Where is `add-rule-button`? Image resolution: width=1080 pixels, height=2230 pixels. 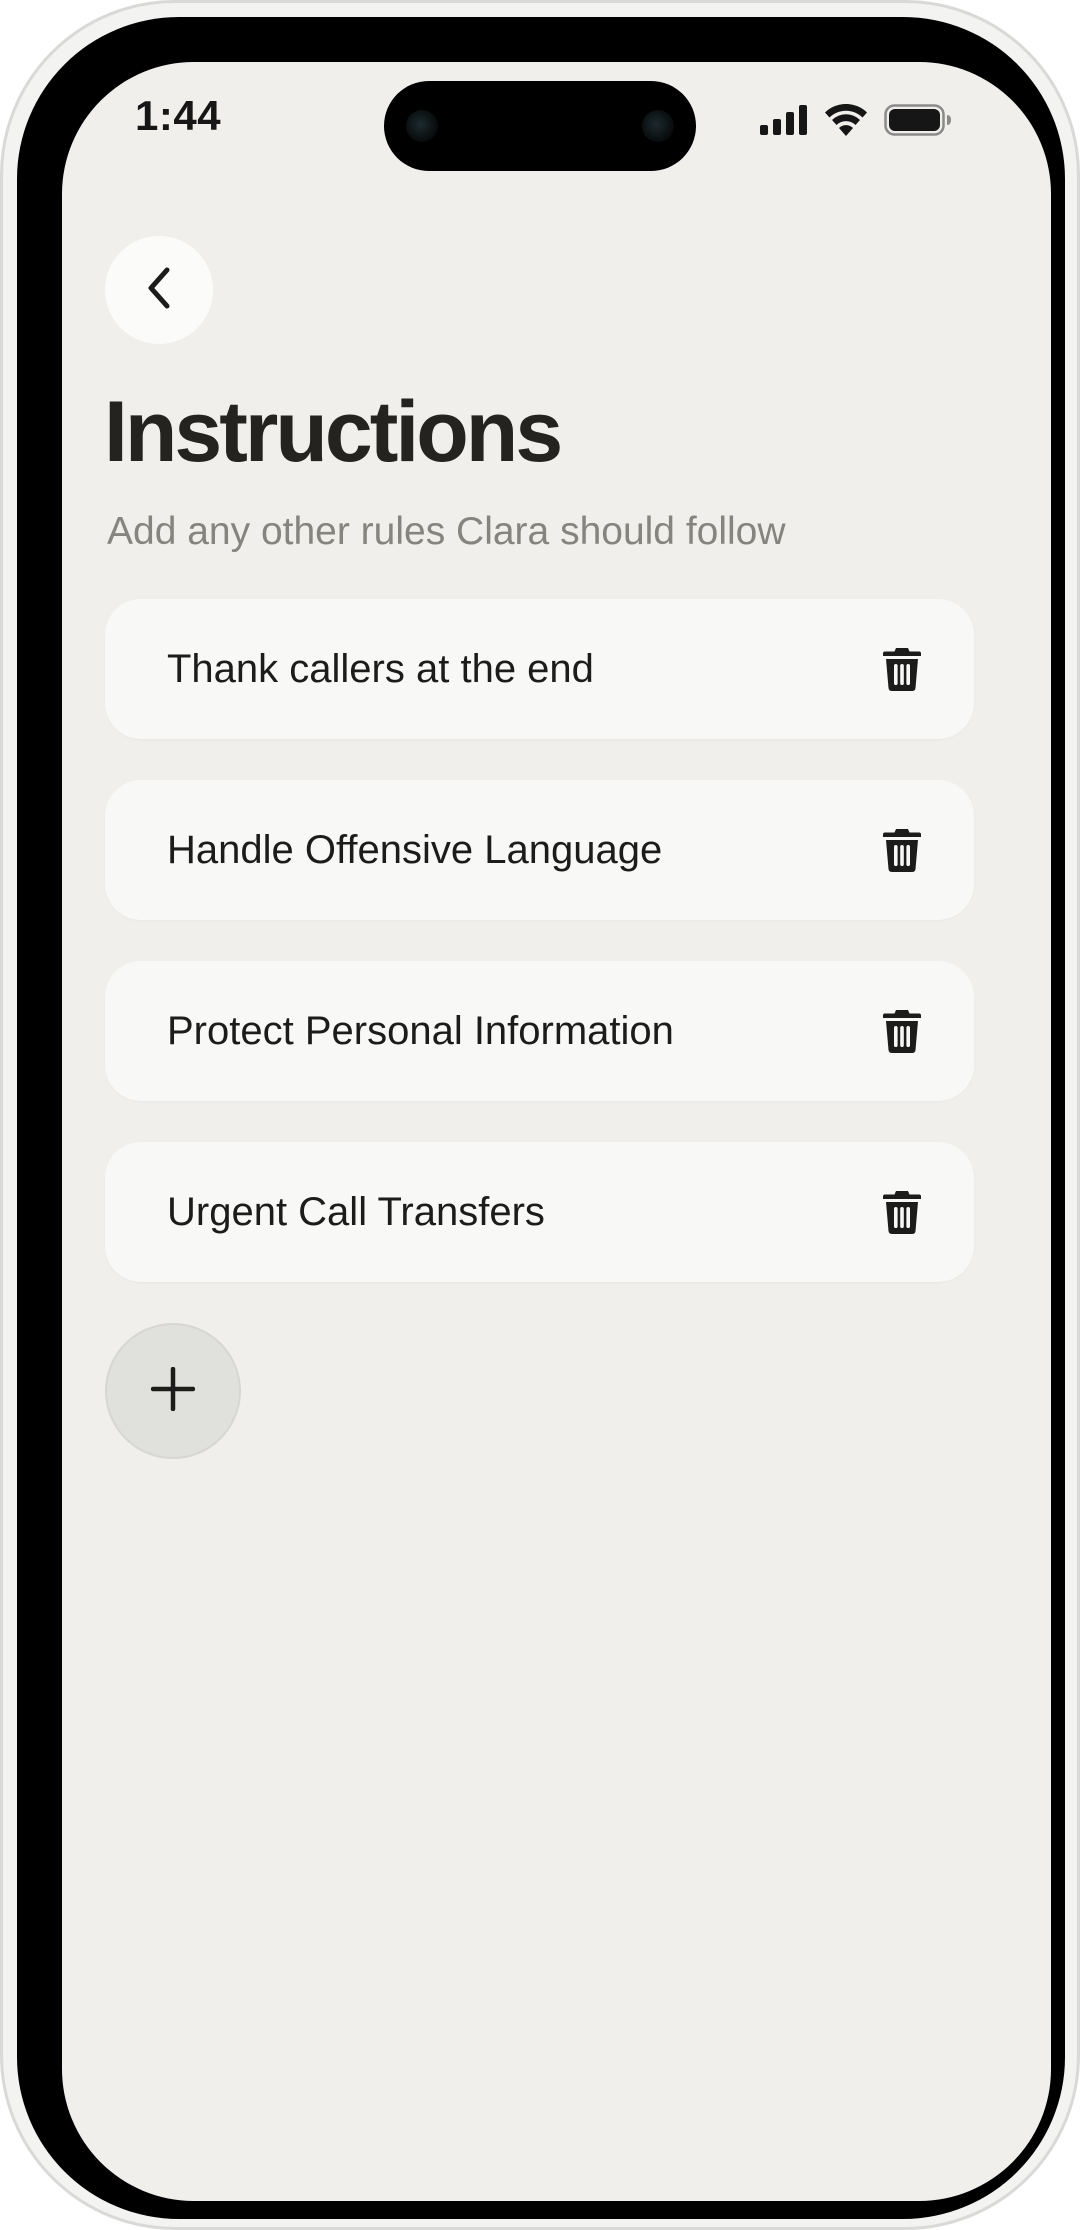 add-rule-button is located at coordinates (173, 1391).